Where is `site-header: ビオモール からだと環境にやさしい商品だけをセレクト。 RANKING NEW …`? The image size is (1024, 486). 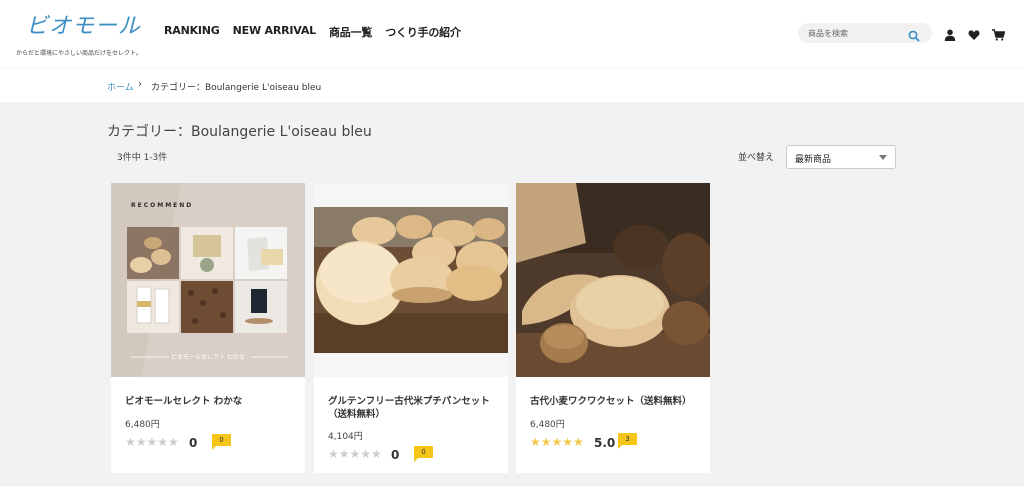
site-header: ビオモール からだと環境にやさしい商品だけをセレクト。 RANKING NEW … is located at coordinates (512, 34).